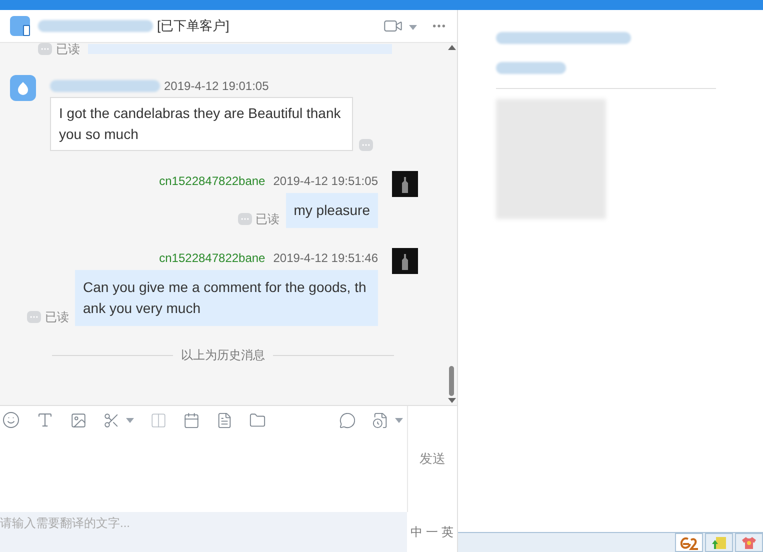 Image resolution: width=763 pixels, height=552 pixels. I want to click on redaction-mark, so click(531, 68).